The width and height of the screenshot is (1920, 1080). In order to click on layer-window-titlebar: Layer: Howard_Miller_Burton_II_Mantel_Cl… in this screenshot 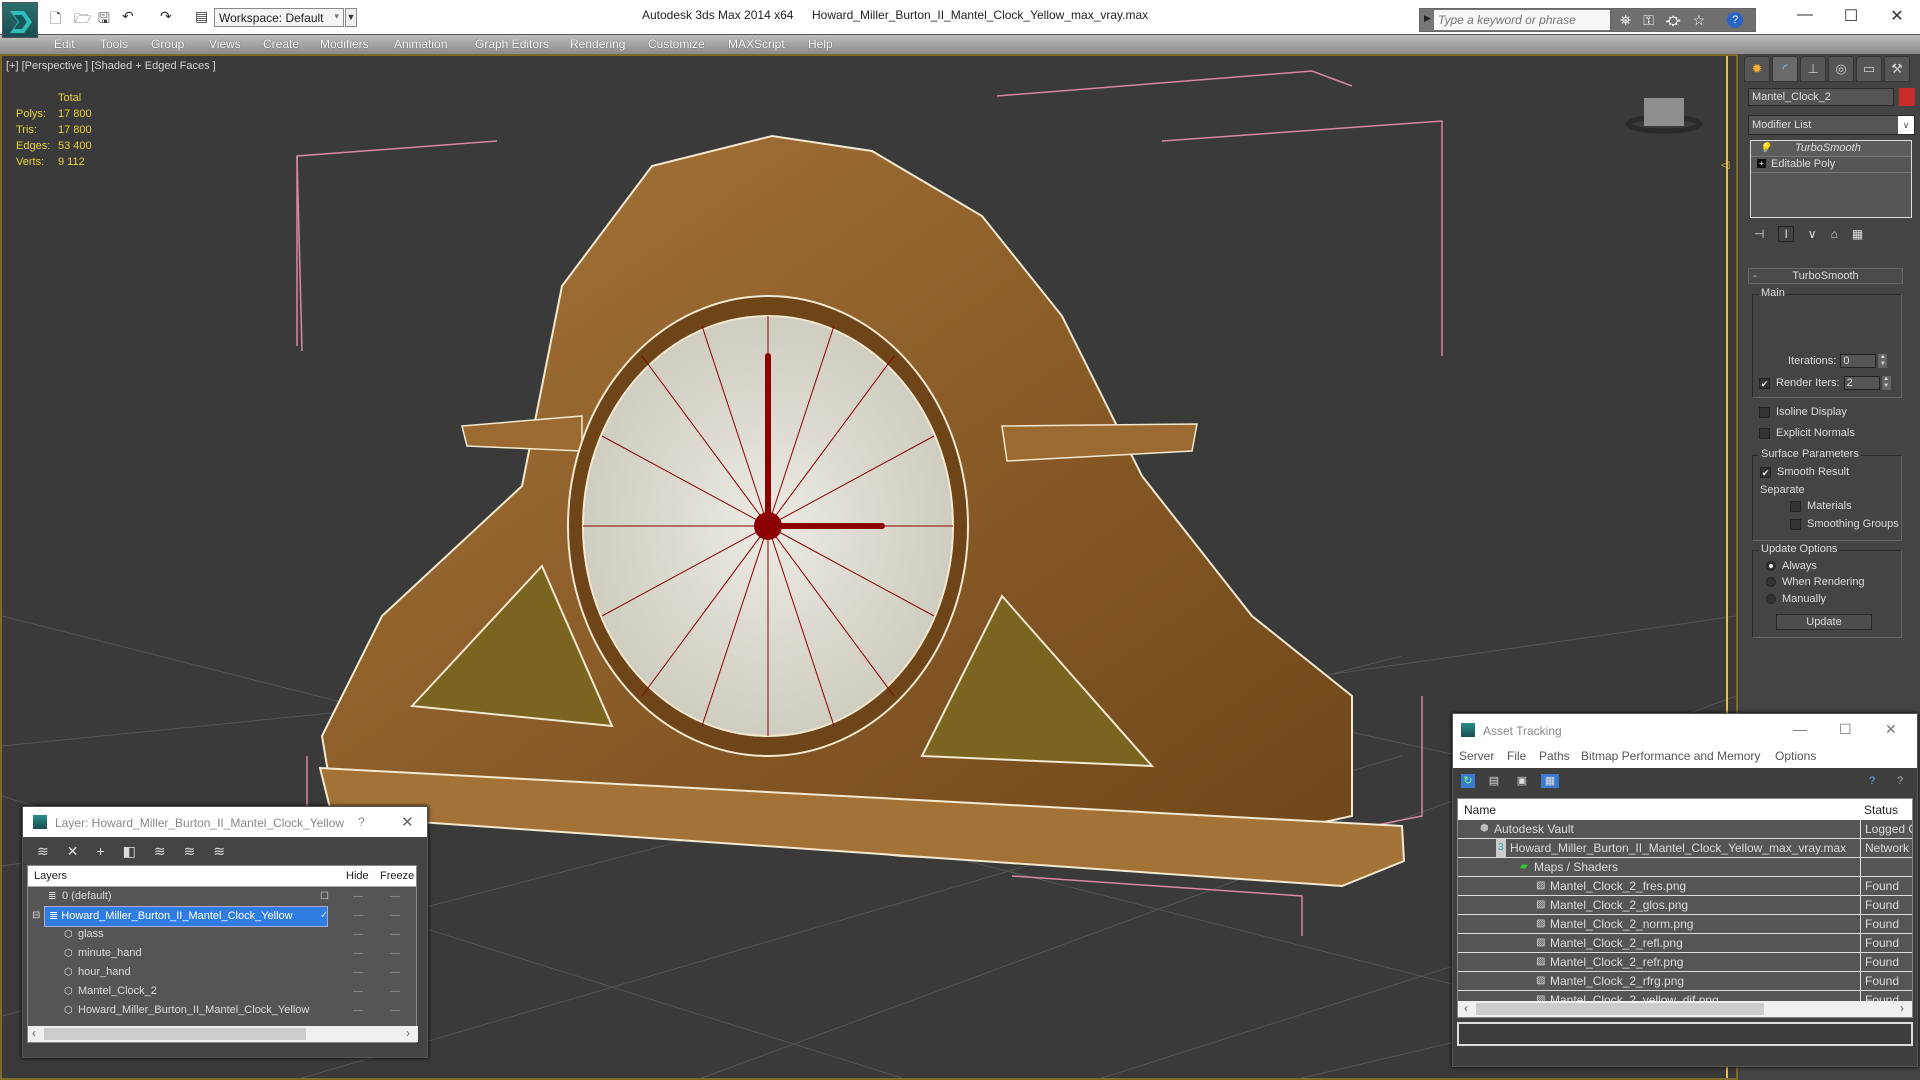, I will do `click(225, 822)`.